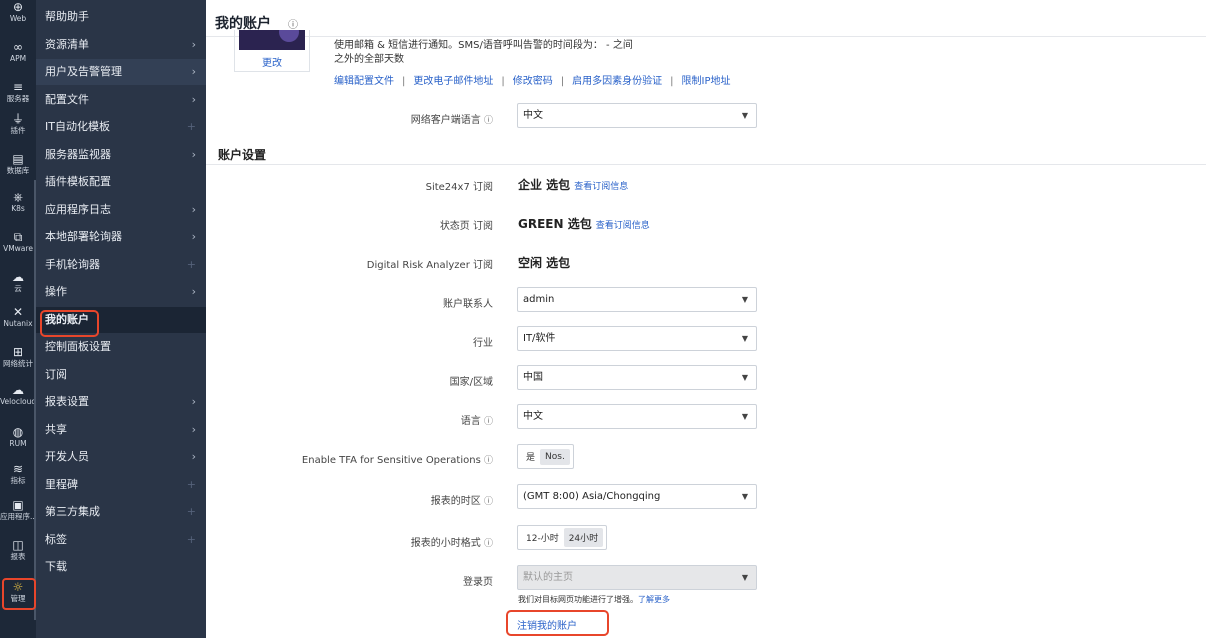 This screenshot has width=1206, height=638. What do you see at coordinates (121, 540) in the screenshot?
I see `menu-item-19: 标签 +` at bounding box center [121, 540].